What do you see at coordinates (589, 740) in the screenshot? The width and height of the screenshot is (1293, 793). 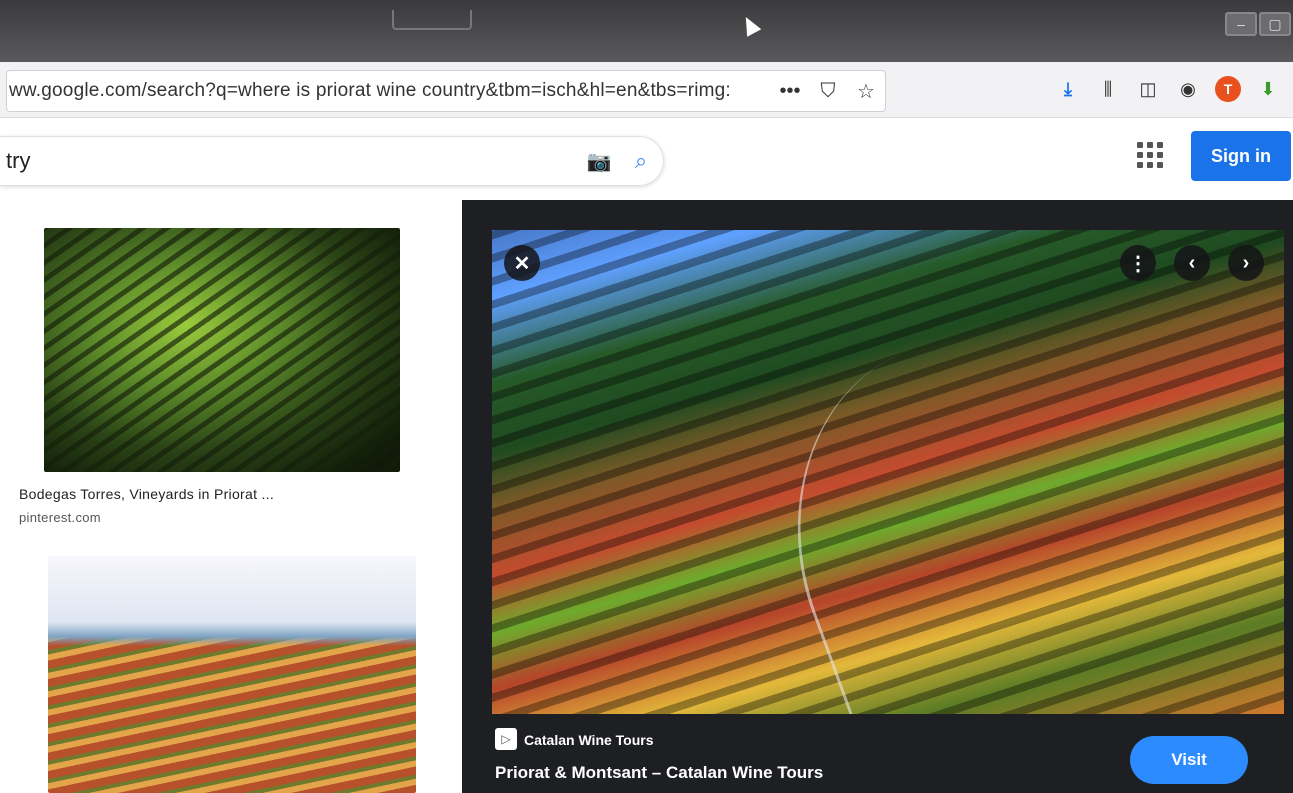 I see `preview-site-name: Catalan Wine Tours` at bounding box center [589, 740].